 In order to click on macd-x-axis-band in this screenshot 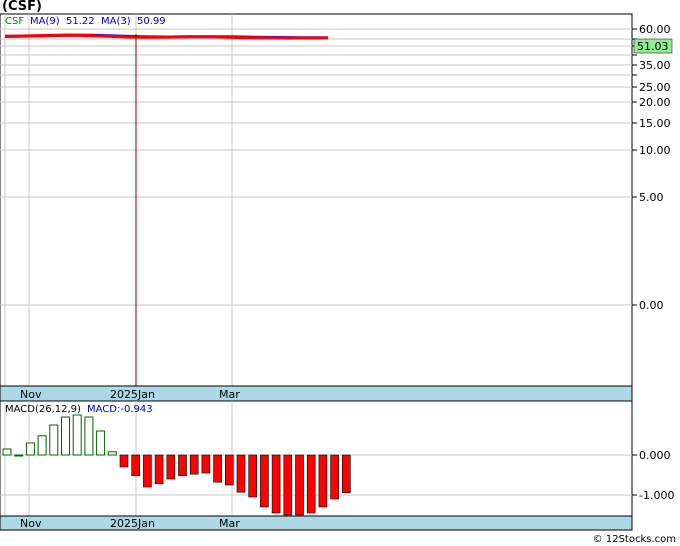, I will do `click(316, 523)`.